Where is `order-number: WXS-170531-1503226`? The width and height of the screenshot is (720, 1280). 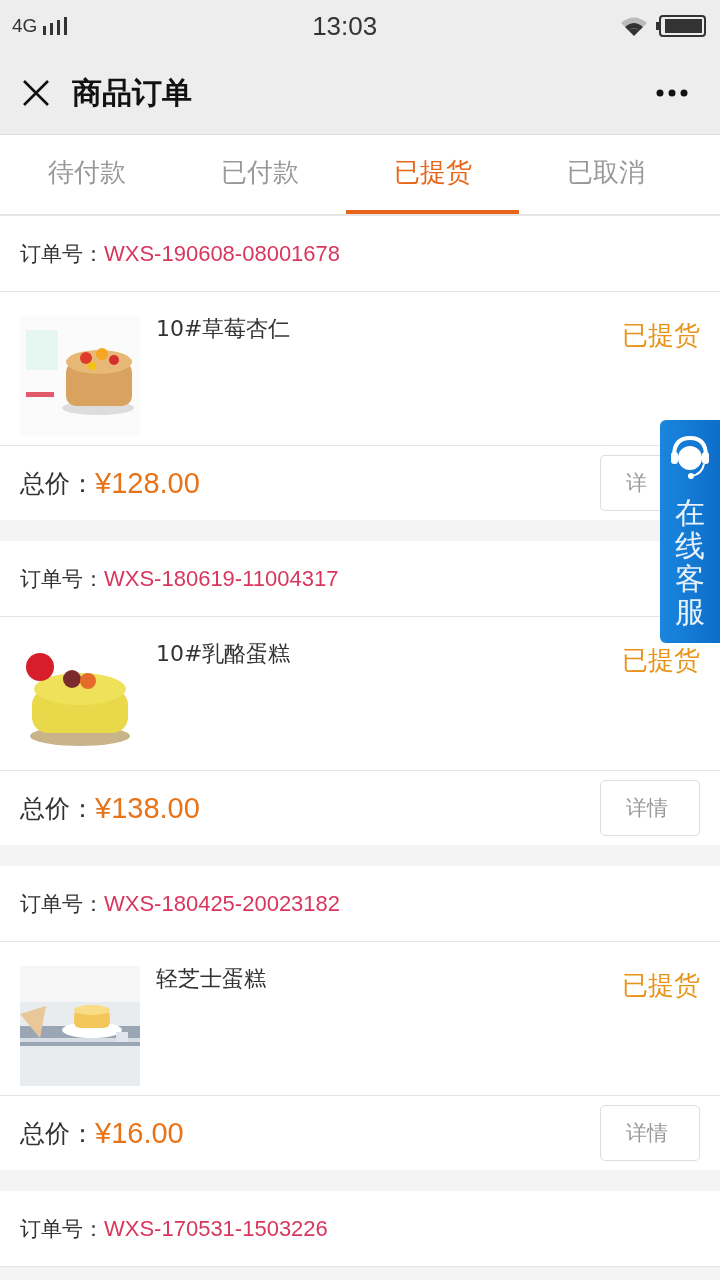
order-number: WXS-170531-1503226 is located at coordinates (216, 1228).